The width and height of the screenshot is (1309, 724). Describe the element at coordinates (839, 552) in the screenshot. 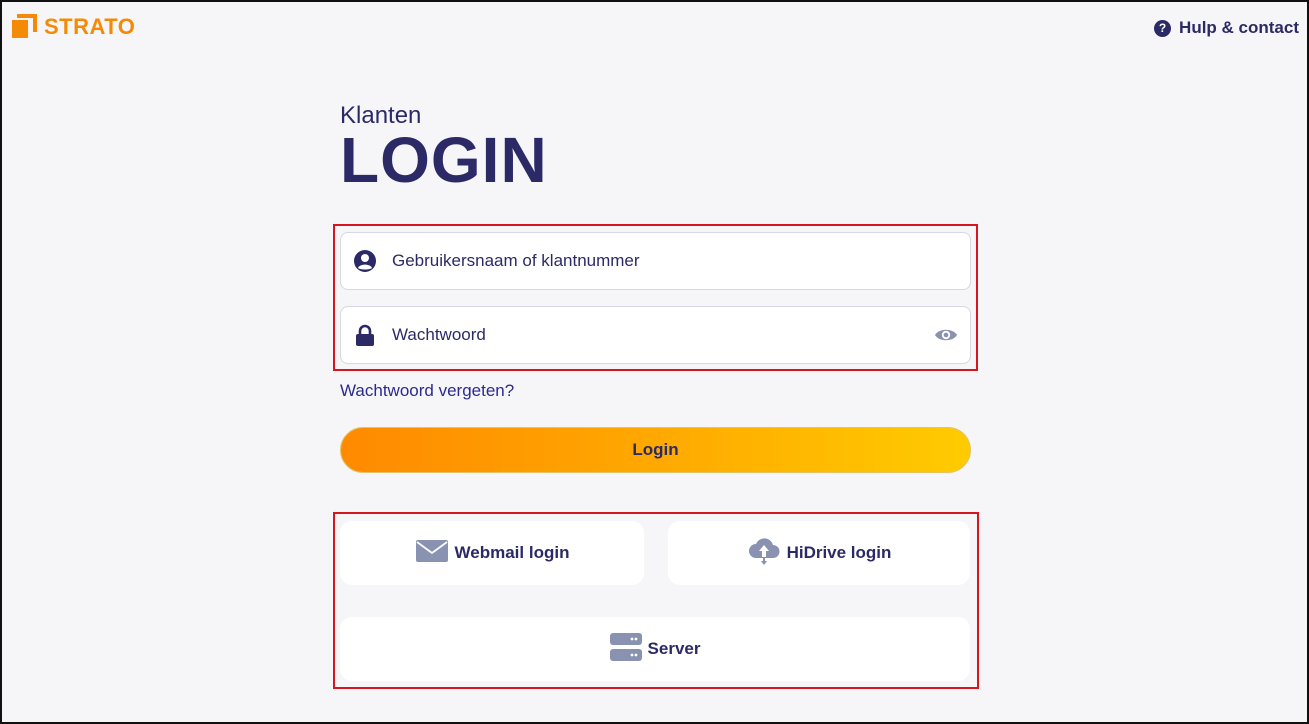

I see `hidrive-login-label: HiDrive login` at that location.